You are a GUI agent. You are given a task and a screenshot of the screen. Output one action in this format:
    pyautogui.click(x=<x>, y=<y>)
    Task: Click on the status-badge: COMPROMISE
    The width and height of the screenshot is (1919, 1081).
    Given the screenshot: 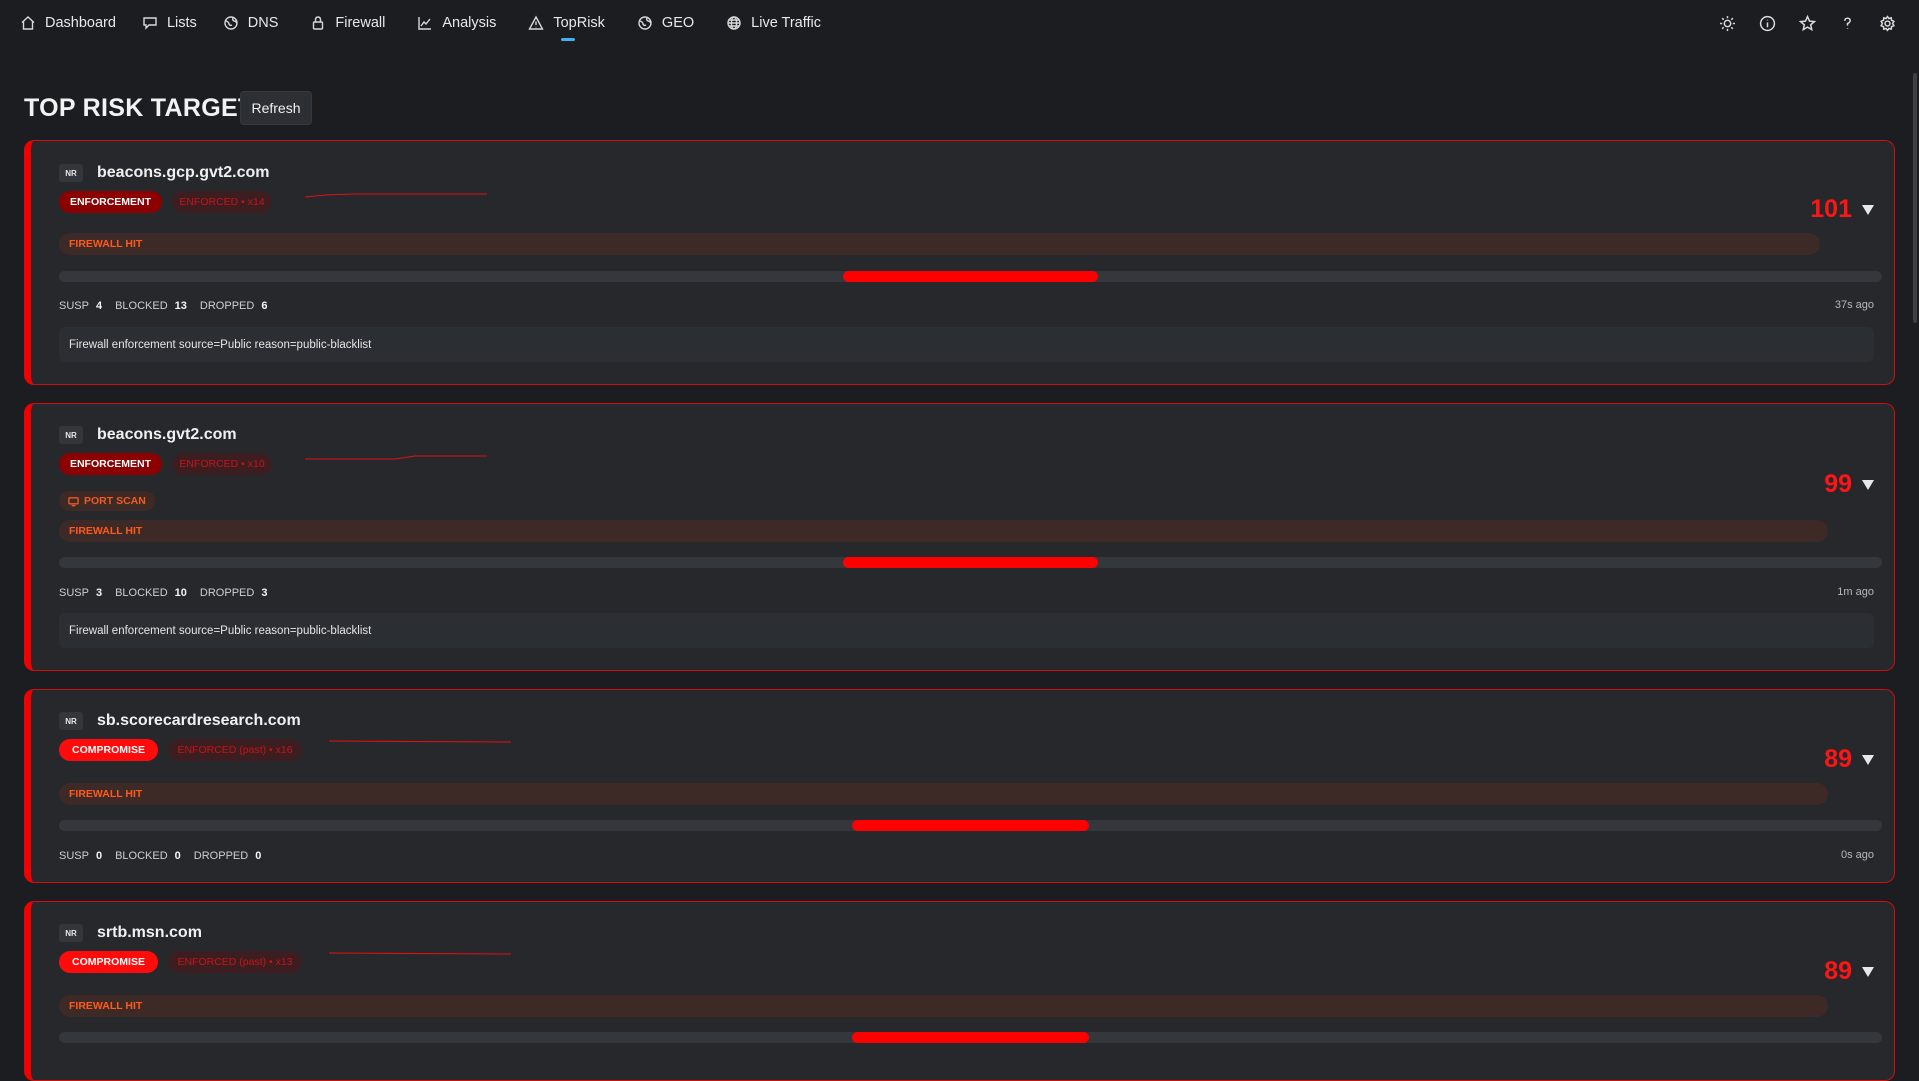 What is the action you would take?
    pyautogui.click(x=108, y=750)
    